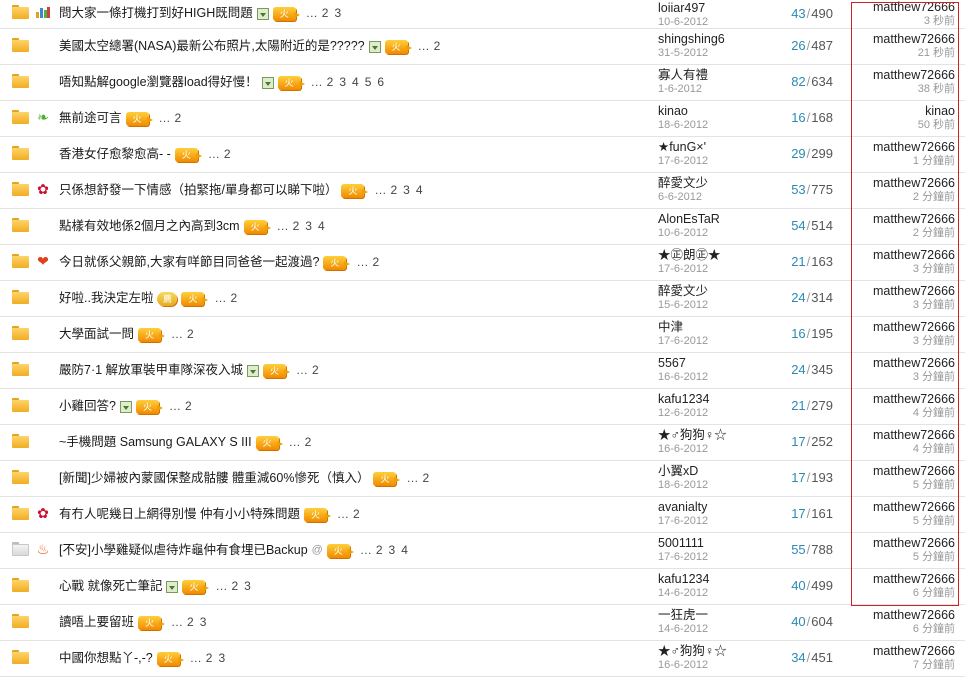 Image resolution: width=965 pixels, height=680 pixels. I want to click on thread-title-link: 今日就係父親節,大家有咩節目同爸爸一起渡過?, so click(189, 262).